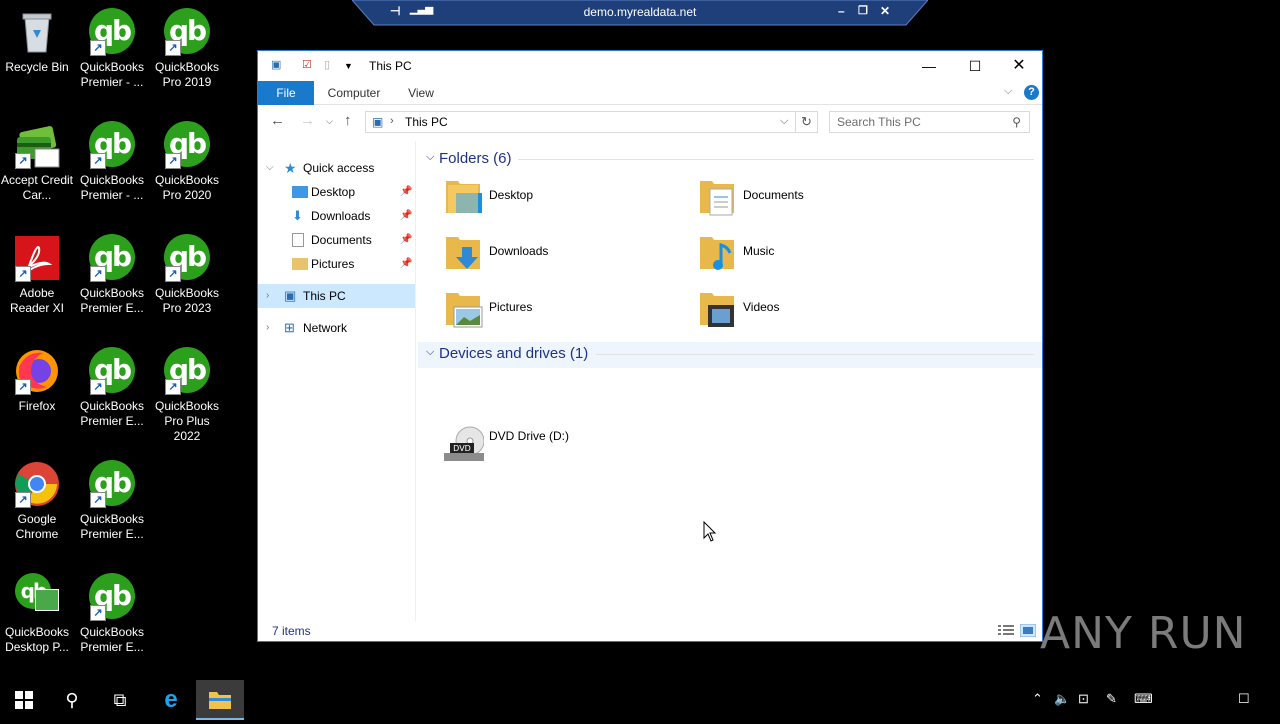  I want to click on file-explorer-taskbar-button, so click(220, 700).